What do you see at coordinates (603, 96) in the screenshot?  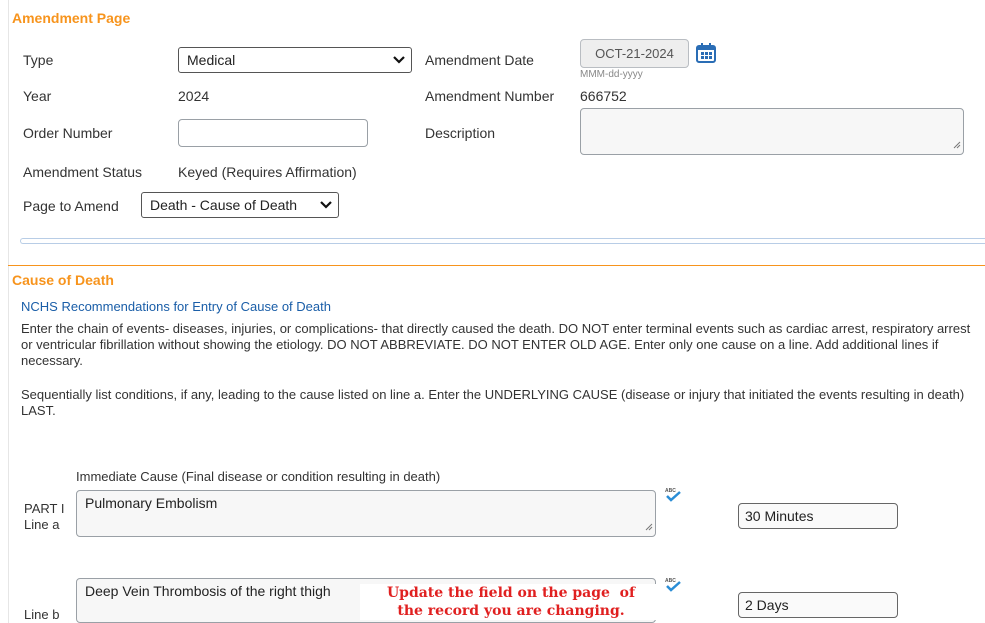 I see `amendment-number-value: 666752` at bounding box center [603, 96].